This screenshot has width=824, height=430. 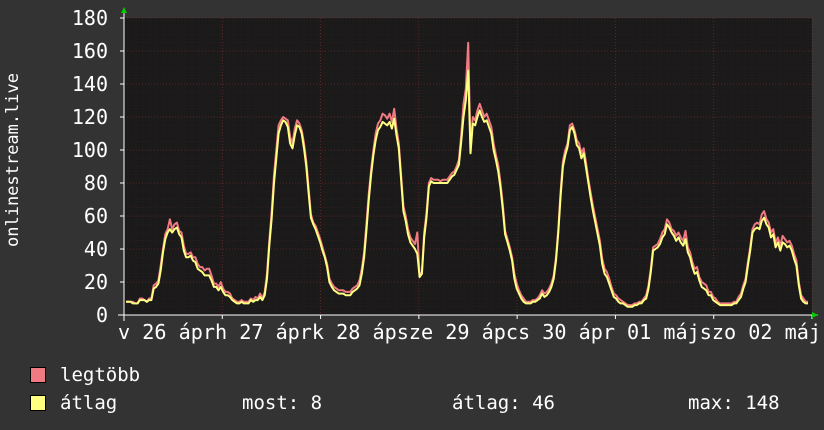 I want to click on y-tick-label: 0, so click(x=102, y=315).